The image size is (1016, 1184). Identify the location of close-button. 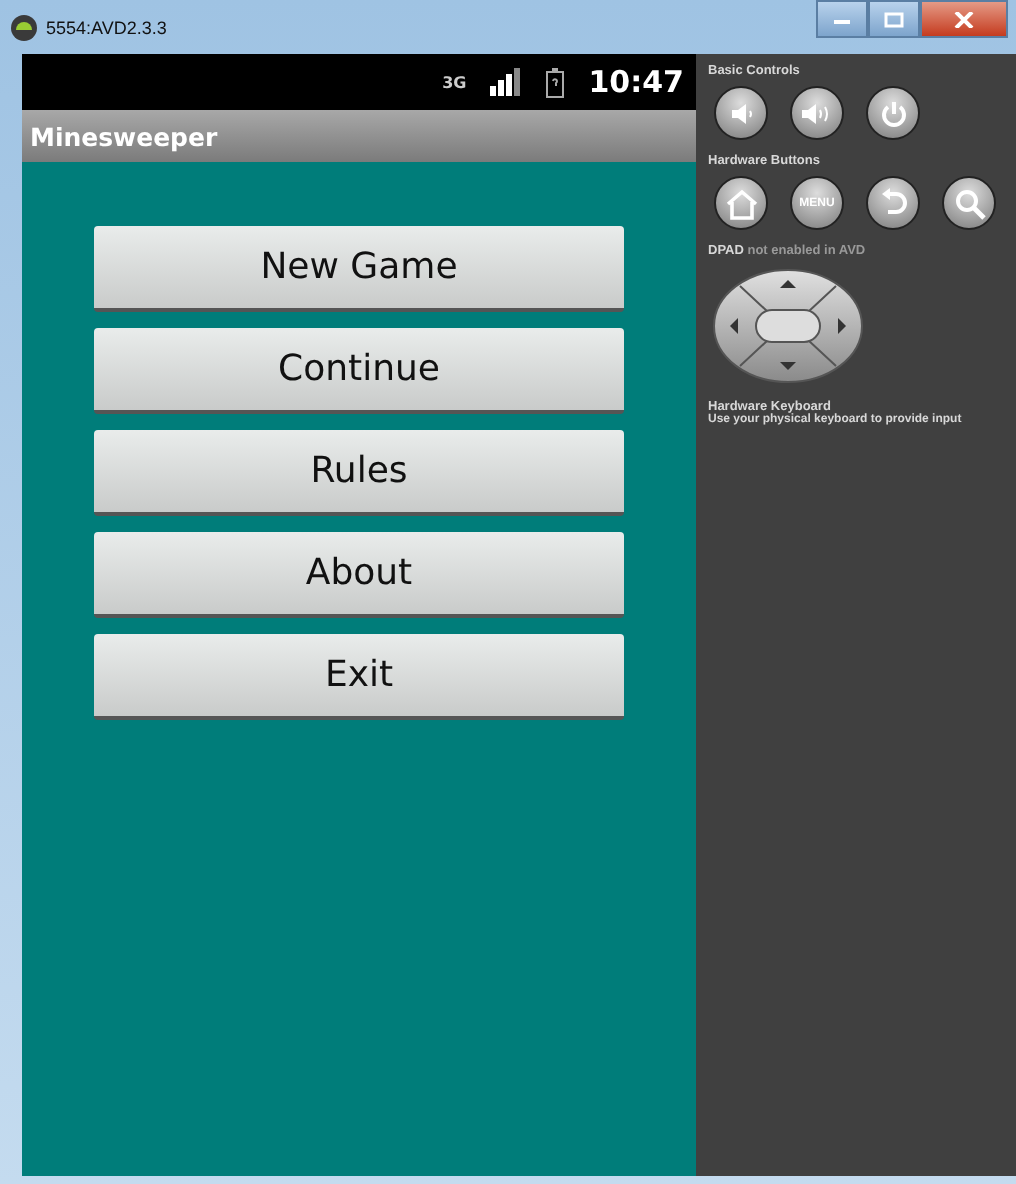
(964, 19).